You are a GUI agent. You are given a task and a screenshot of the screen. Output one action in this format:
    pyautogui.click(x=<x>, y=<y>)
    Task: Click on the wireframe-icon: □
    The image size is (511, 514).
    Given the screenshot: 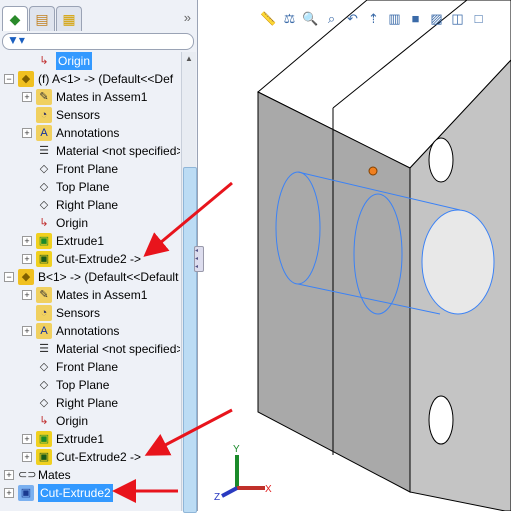 What is the action you would take?
    pyautogui.click(x=478, y=18)
    